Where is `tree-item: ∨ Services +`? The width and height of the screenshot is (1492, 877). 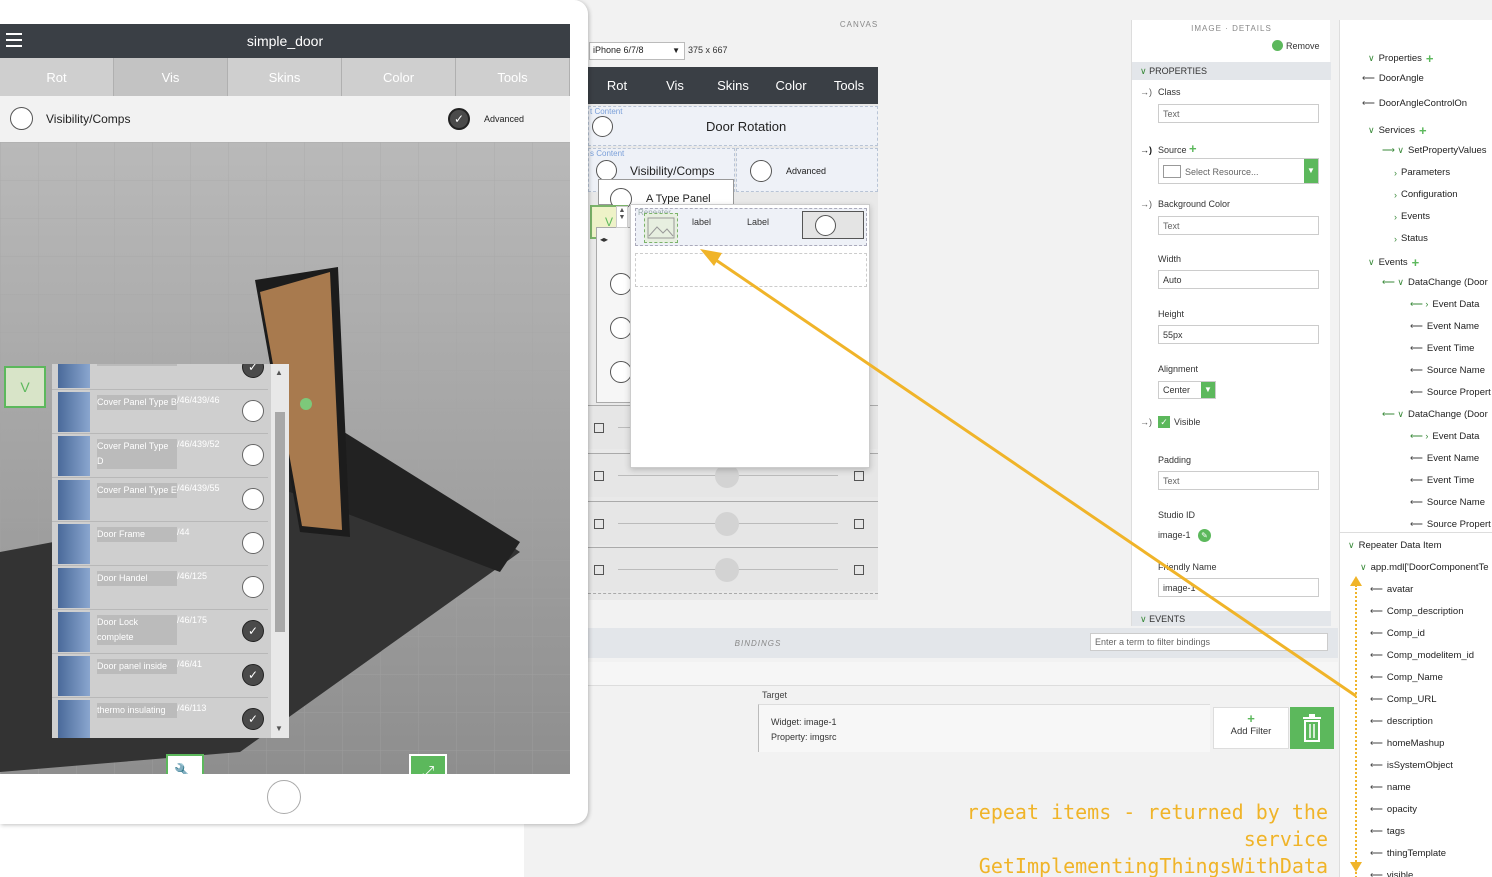 tree-item: ∨ Services + is located at coordinates (1397, 130).